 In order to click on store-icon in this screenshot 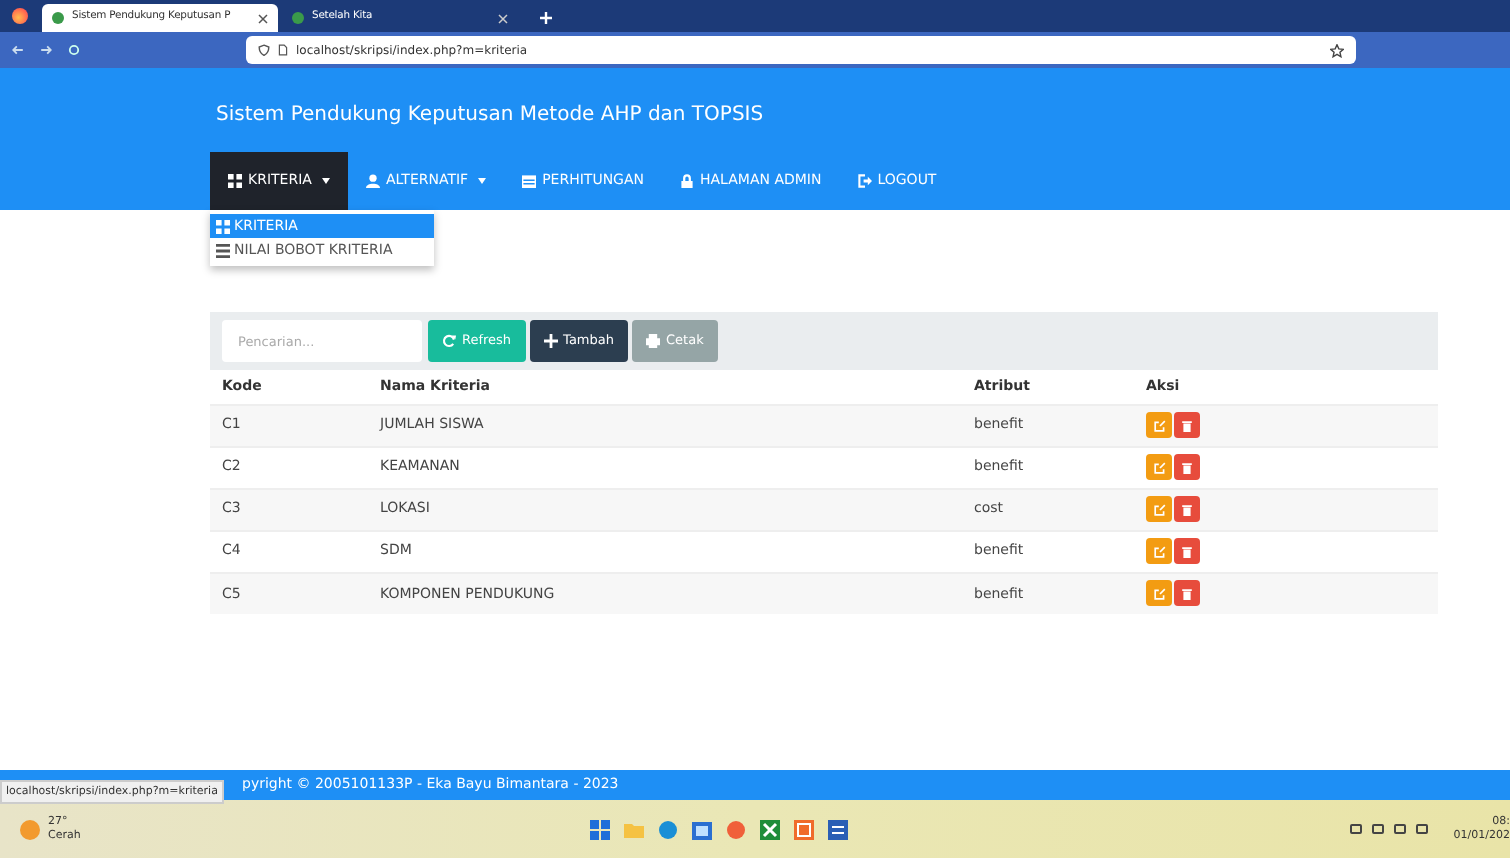, I will do `click(702, 829)`.